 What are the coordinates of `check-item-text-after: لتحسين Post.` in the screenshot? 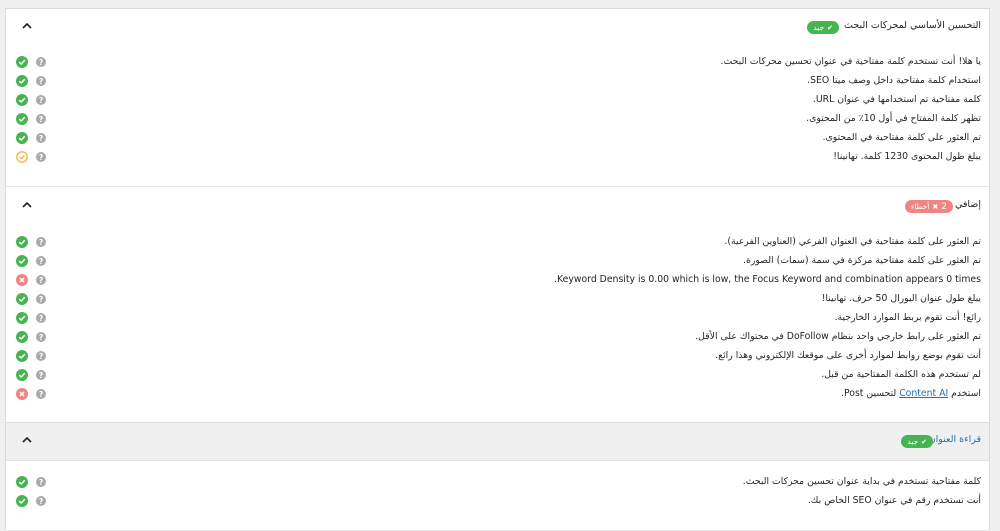 It's located at (870, 393).